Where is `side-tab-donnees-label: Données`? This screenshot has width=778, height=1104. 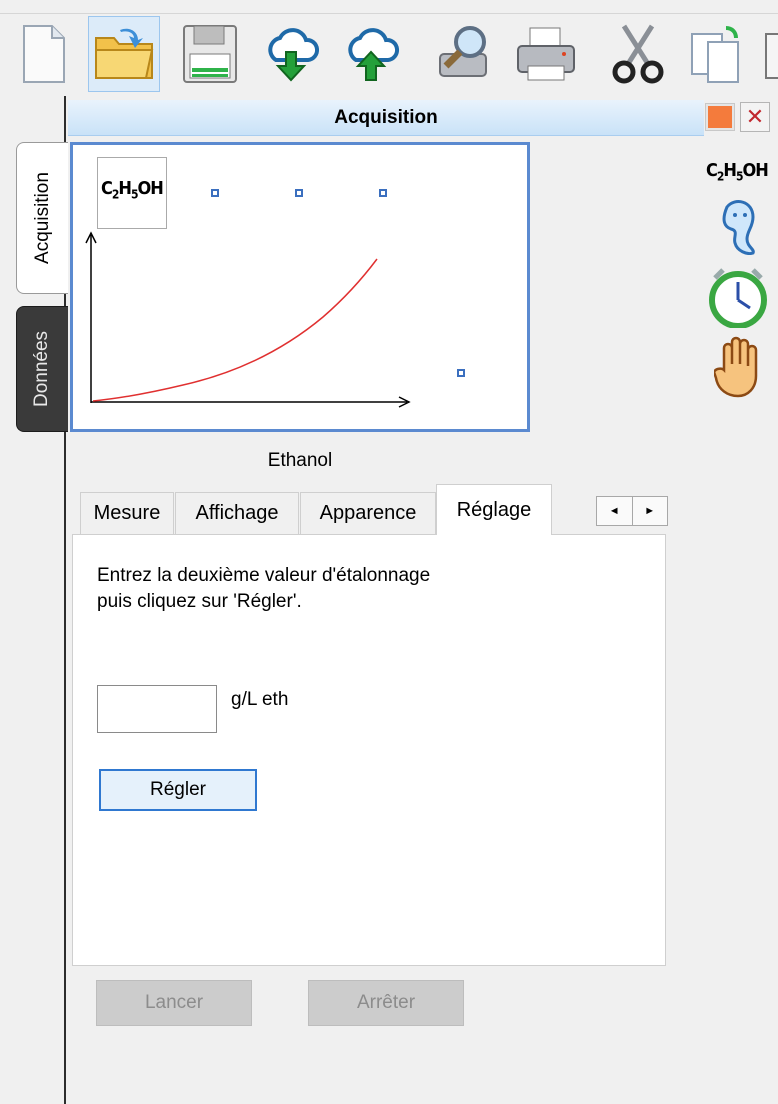 side-tab-donnees-label: Données is located at coordinates (42, 369).